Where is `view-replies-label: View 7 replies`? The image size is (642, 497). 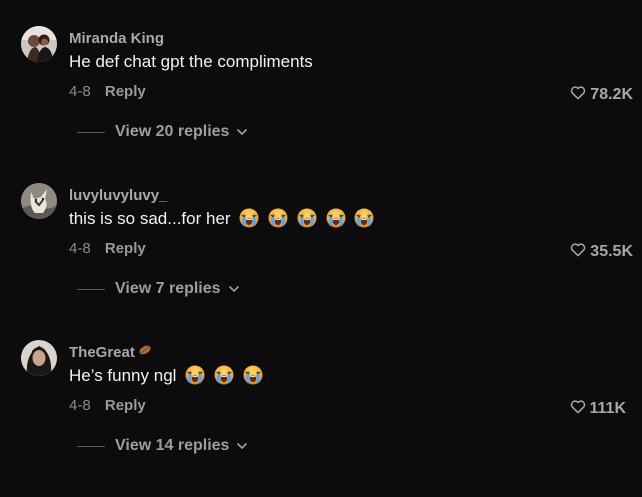 view-replies-label: View 7 replies is located at coordinates (168, 288).